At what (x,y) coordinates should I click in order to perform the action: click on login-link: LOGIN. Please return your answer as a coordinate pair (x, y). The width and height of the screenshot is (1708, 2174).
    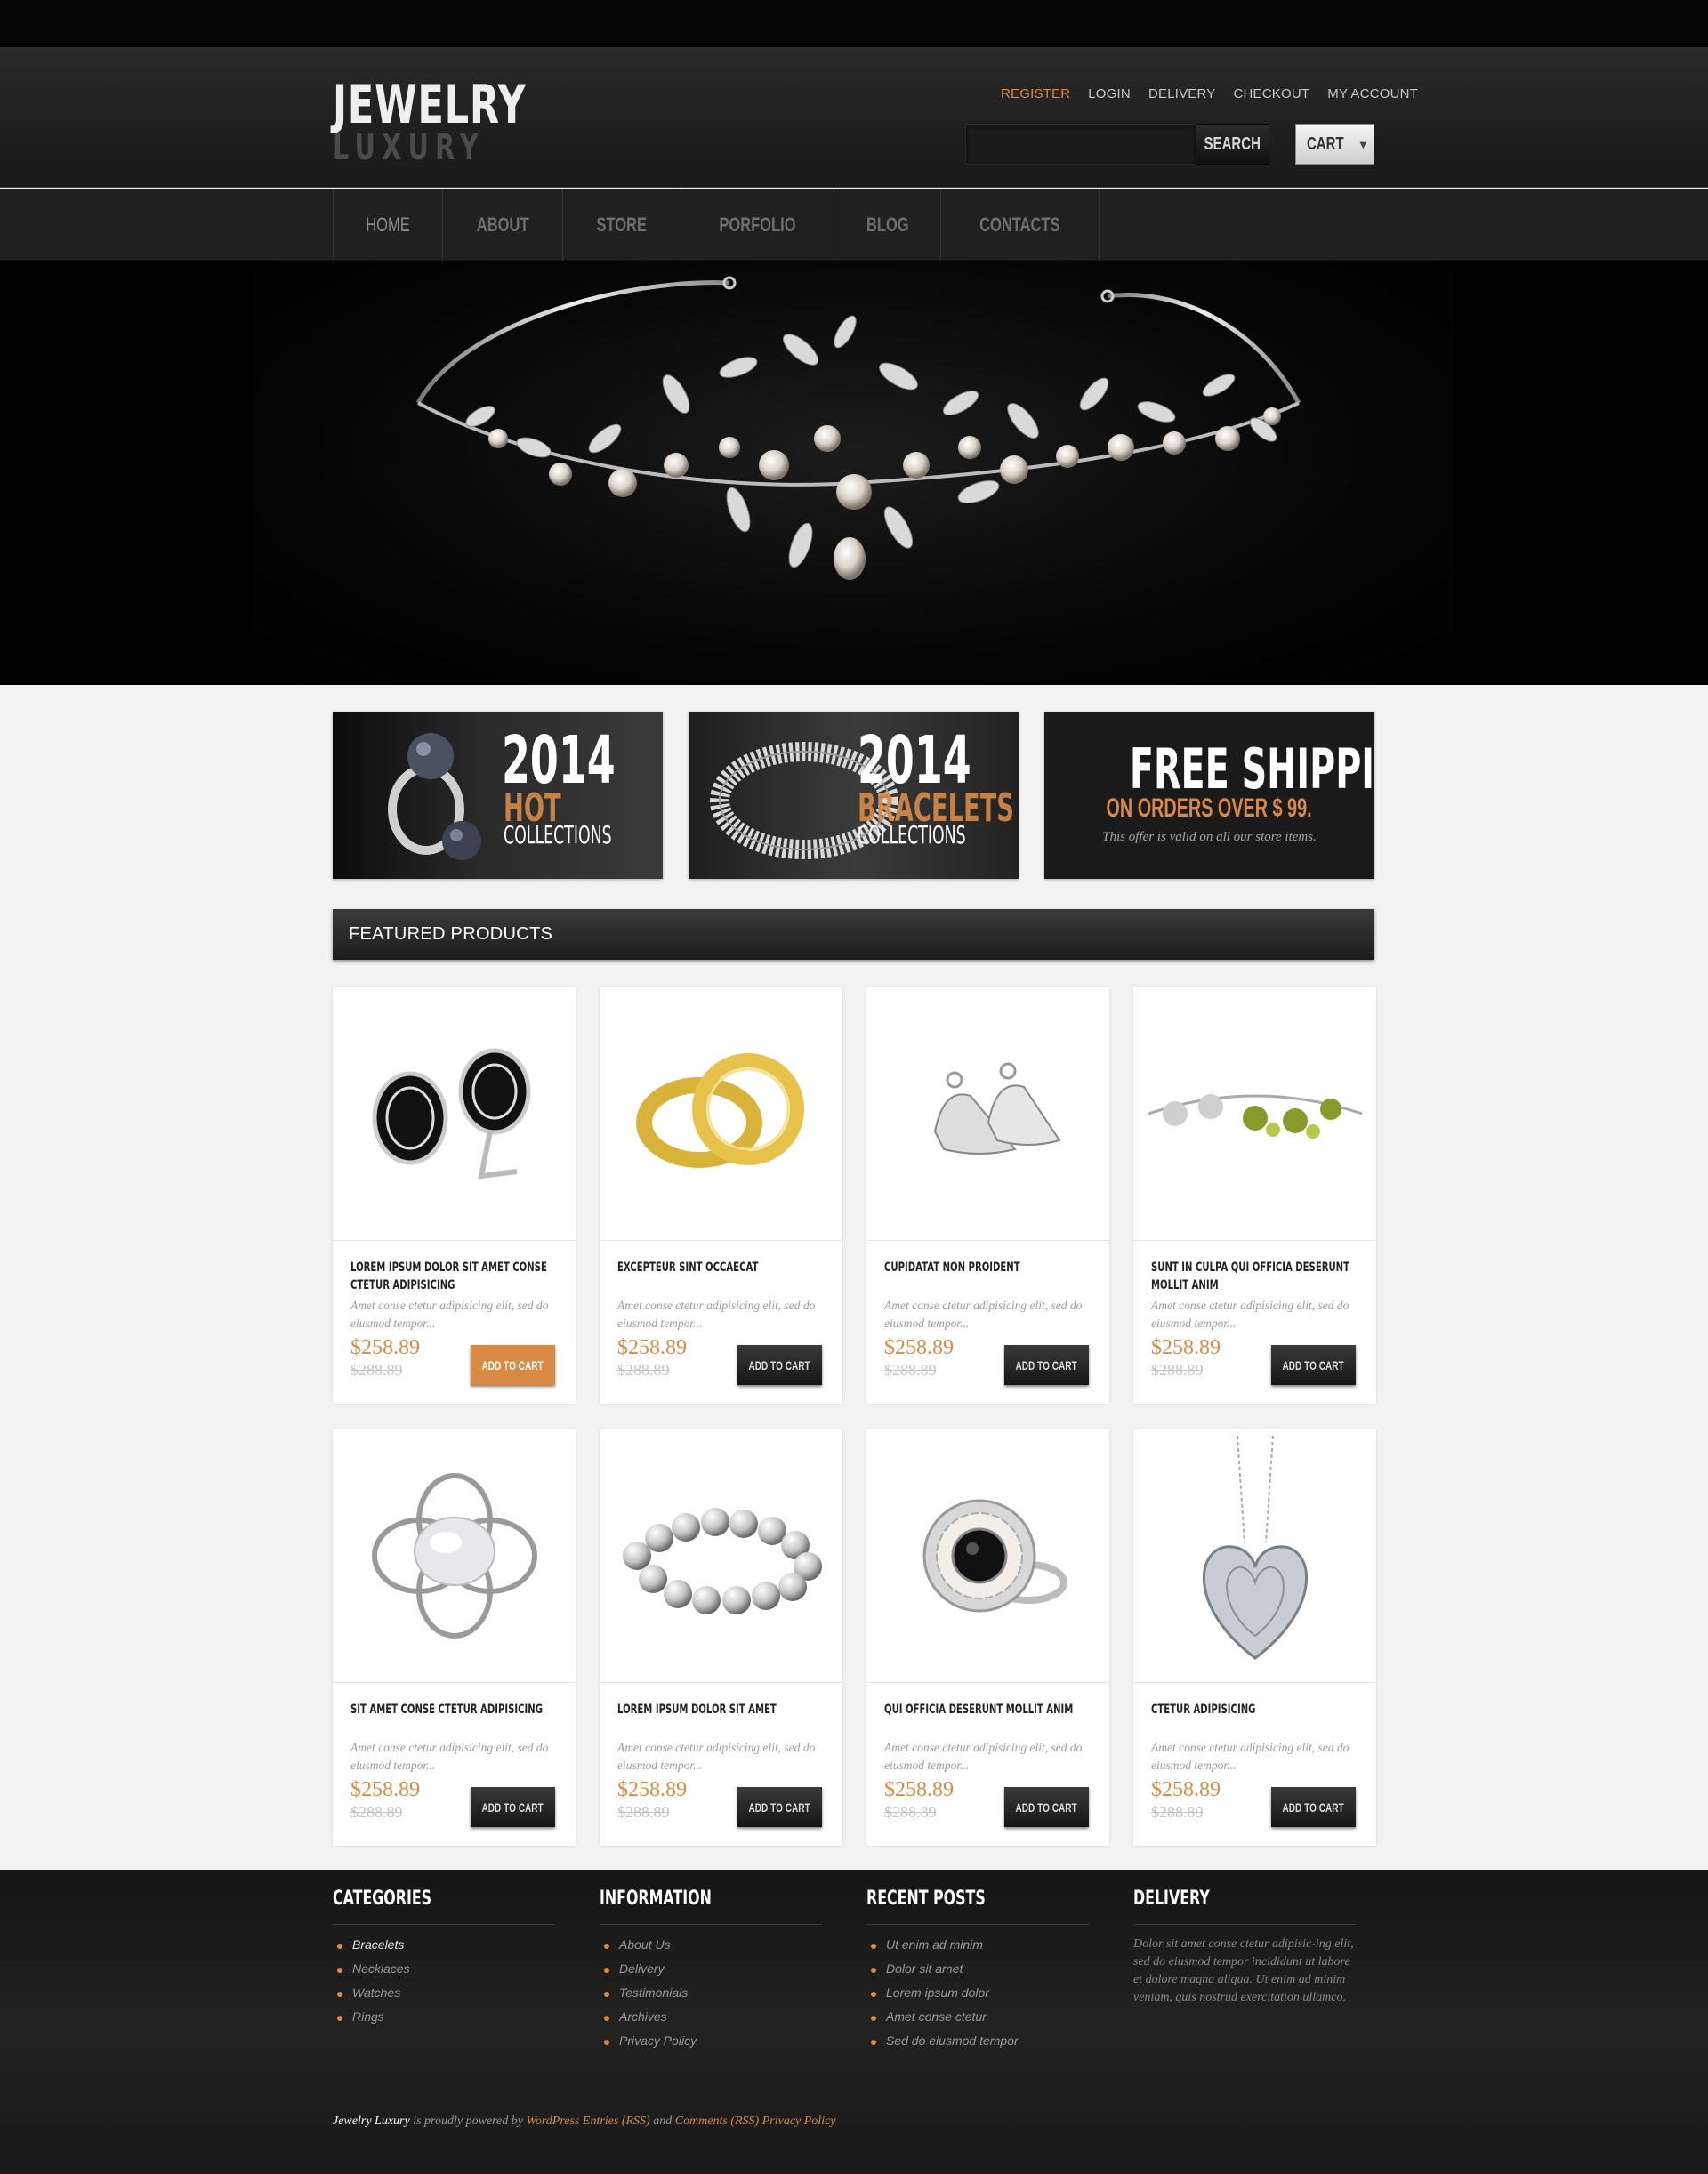
    Looking at the image, I should click on (1109, 93).